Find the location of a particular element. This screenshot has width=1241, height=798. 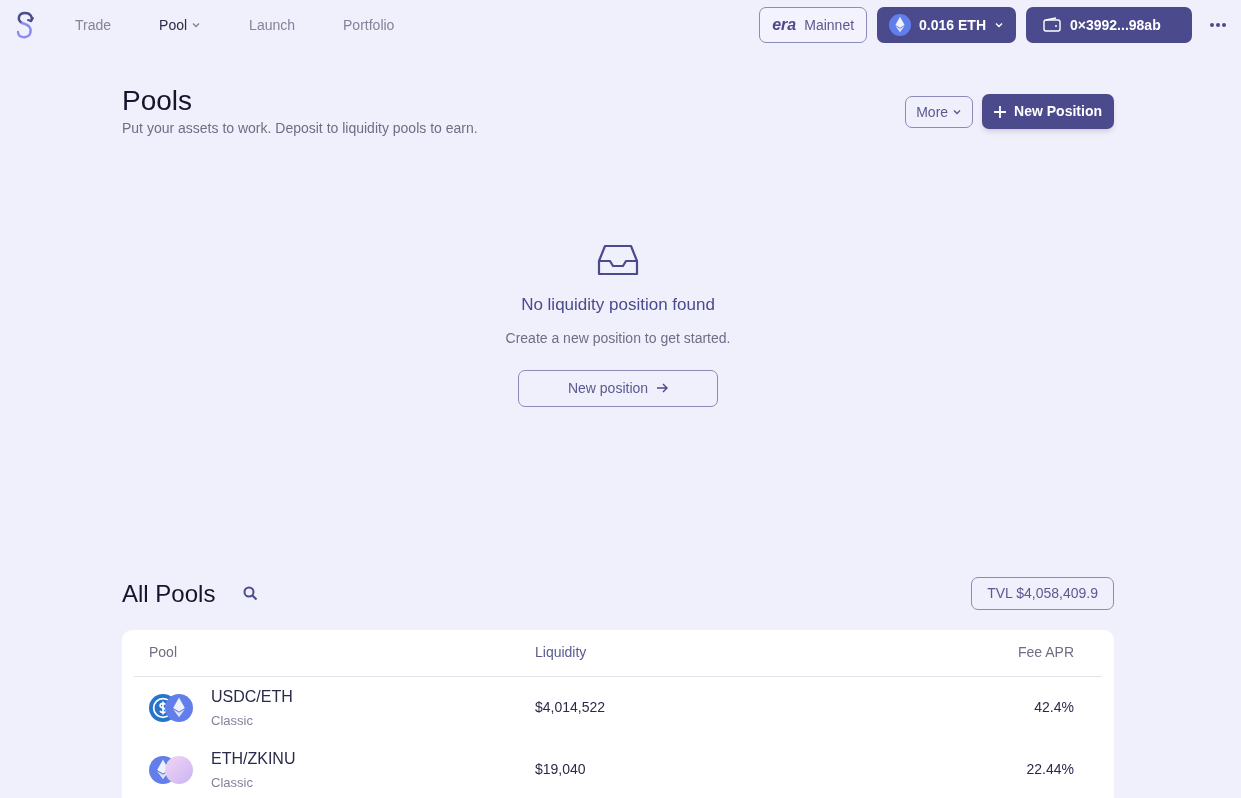

page-title: Pools is located at coordinates (158, 101).